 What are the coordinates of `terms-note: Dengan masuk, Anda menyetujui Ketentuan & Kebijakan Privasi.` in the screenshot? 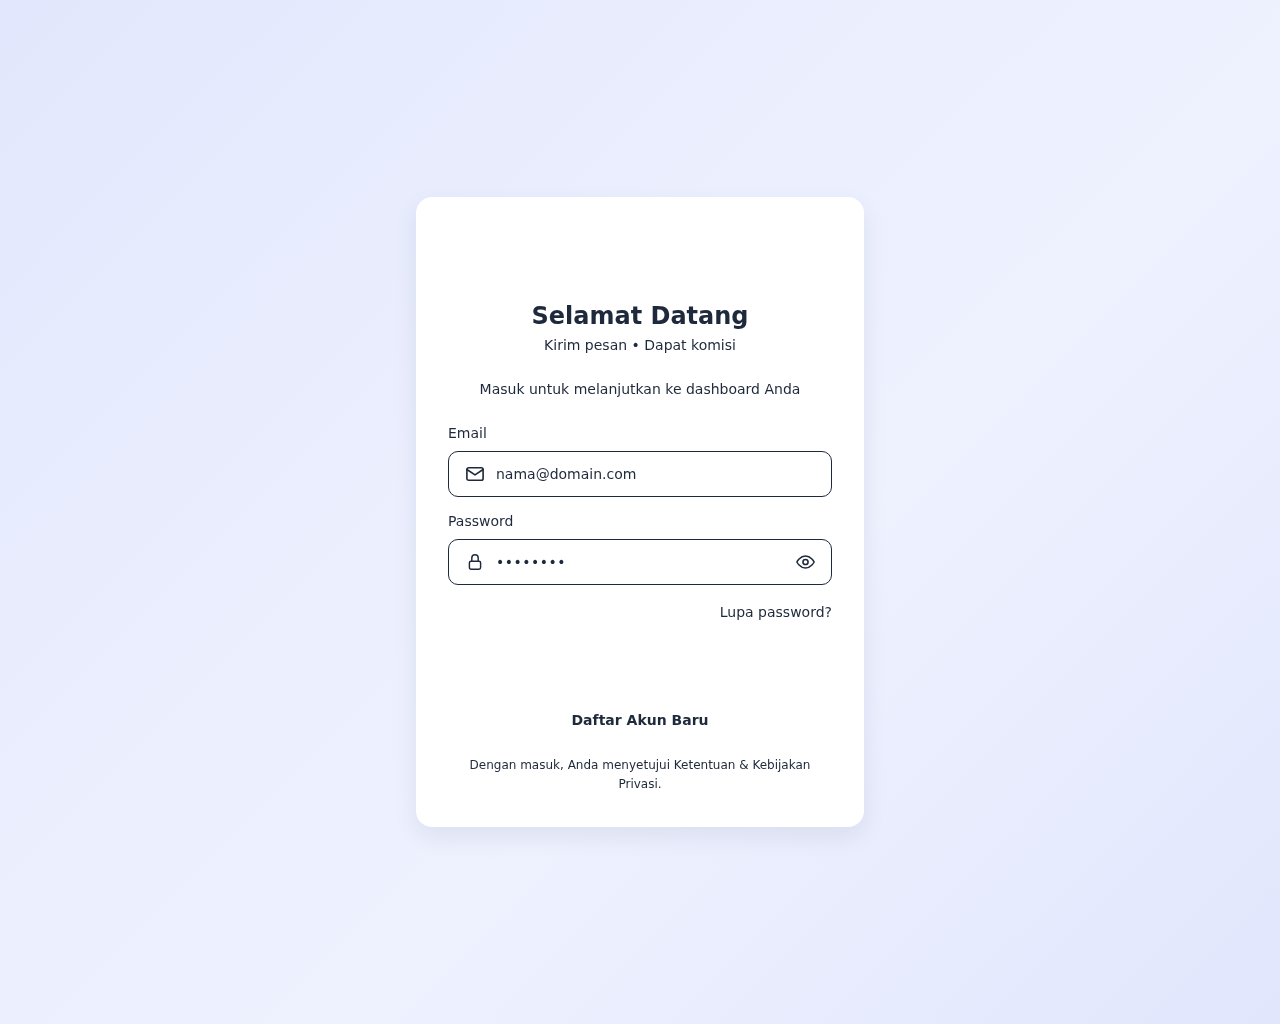 It's located at (640, 775).